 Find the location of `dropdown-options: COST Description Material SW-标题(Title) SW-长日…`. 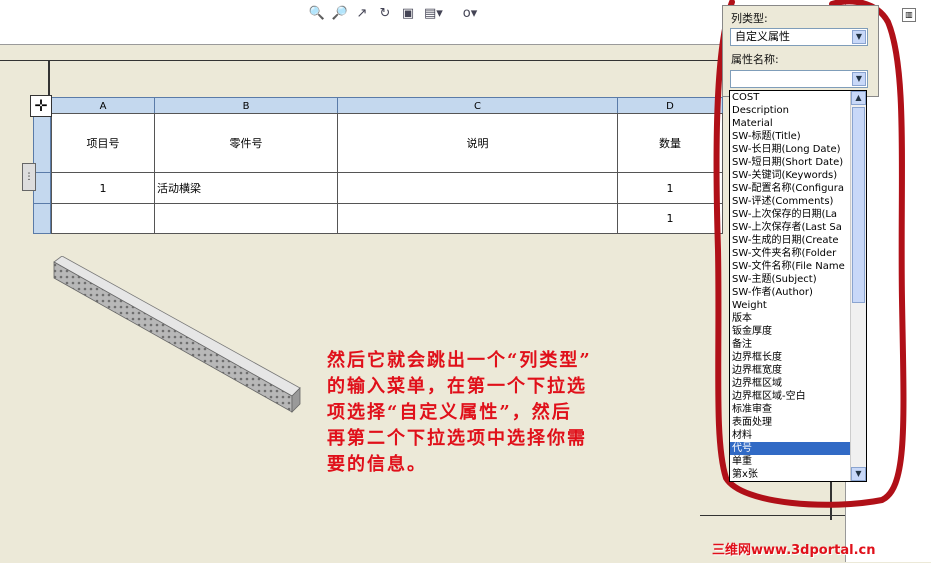

dropdown-options: COST Description Material SW-标题(Title) SW-长日… is located at coordinates (798, 286).